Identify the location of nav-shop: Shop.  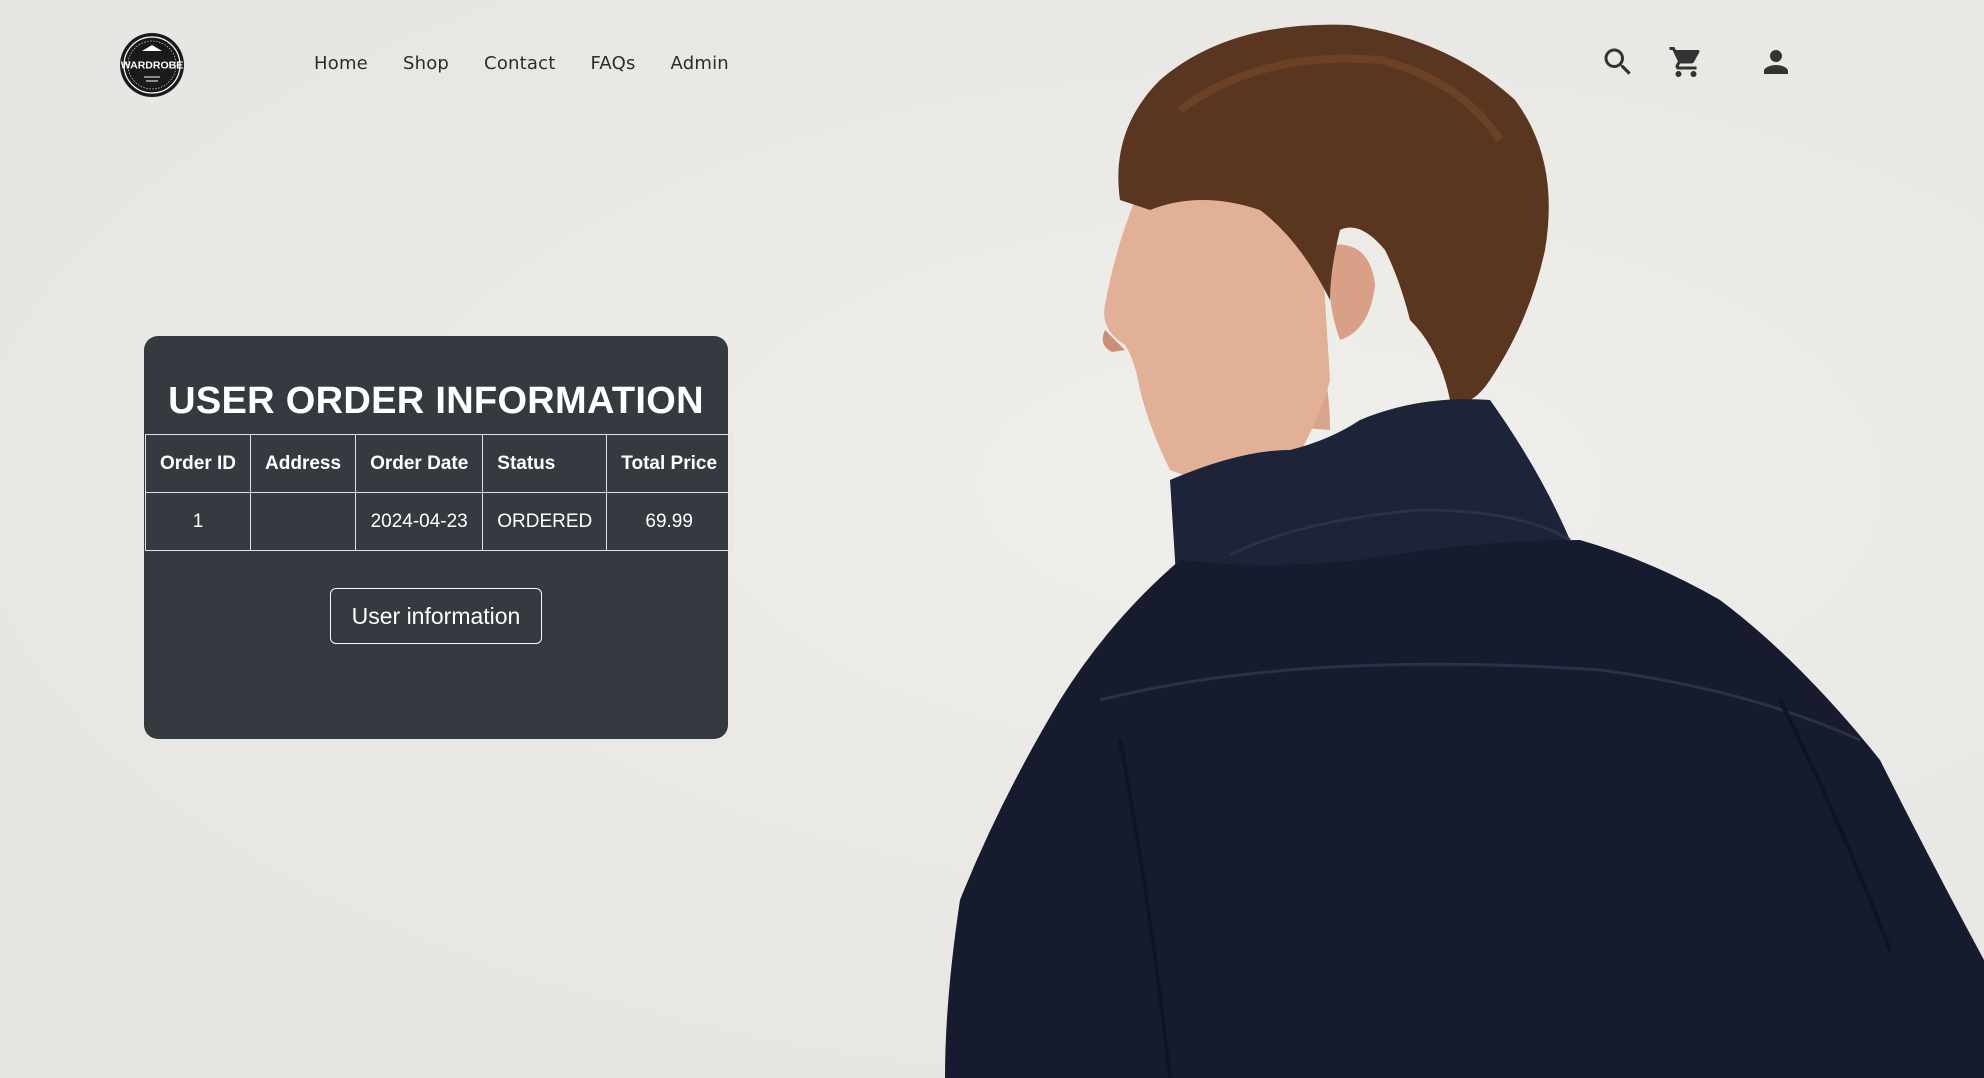
(426, 64).